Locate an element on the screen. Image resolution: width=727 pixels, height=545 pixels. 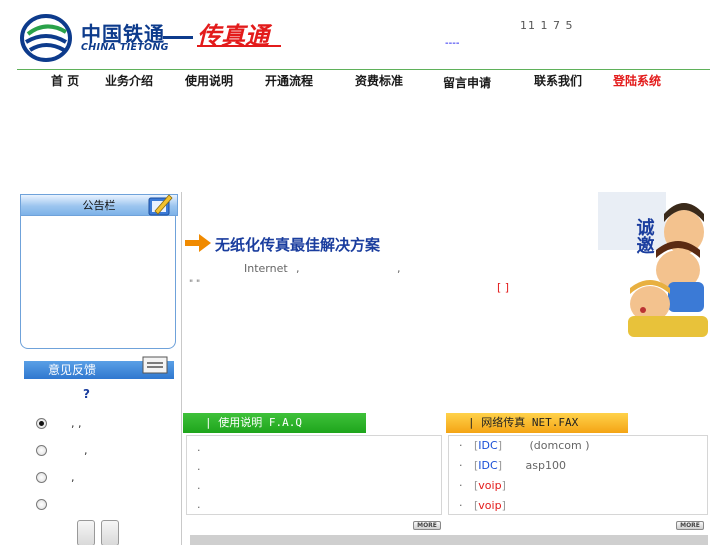
nav-message-apply: 留言申请 is located at coordinates (467, 82).